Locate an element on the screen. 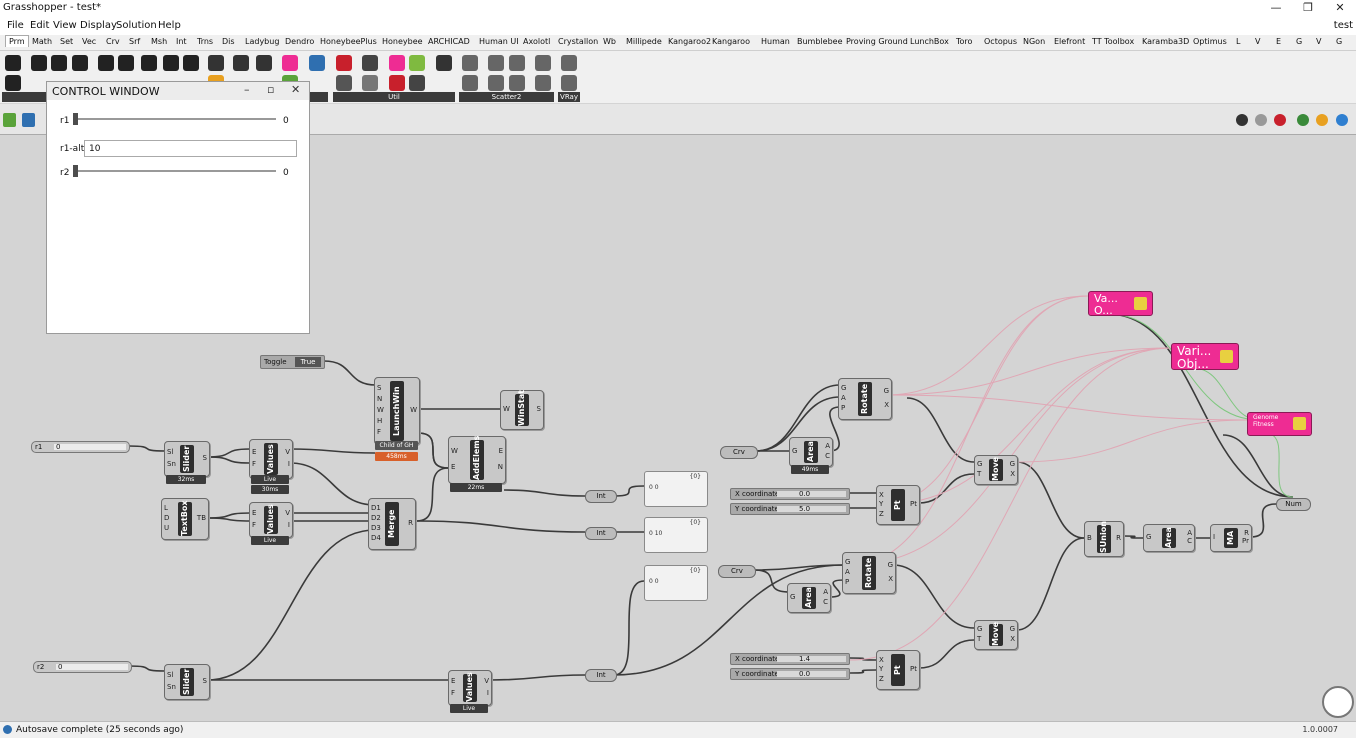 This screenshot has width=1356, height=738. wireframe-preview-icon is located at coordinates (1261, 120).